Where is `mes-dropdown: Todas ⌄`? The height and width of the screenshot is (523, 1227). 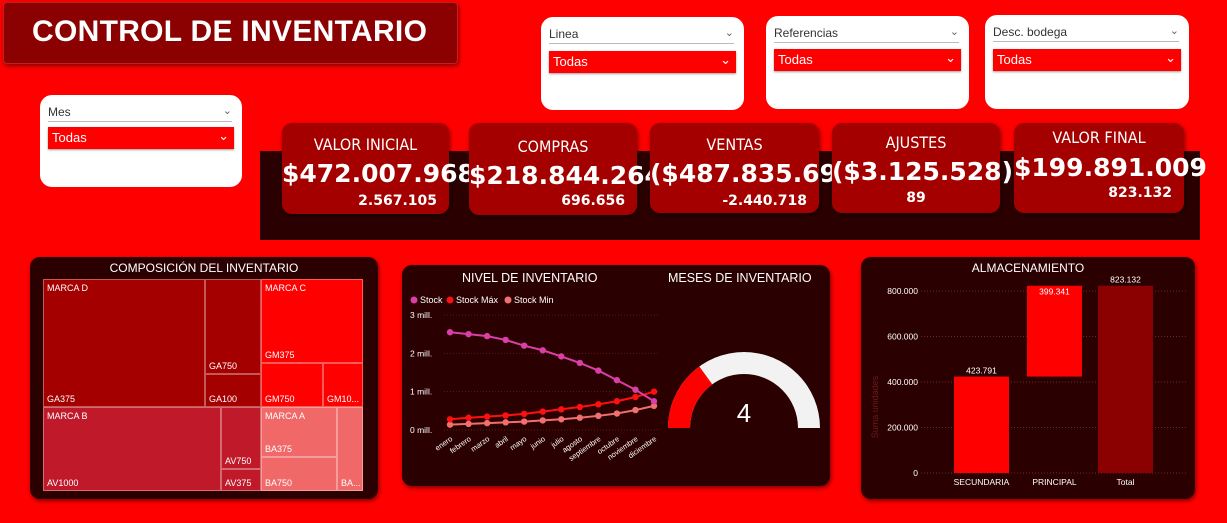
mes-dropdown: Todas ⌄ is located at coordinates (141, 138).